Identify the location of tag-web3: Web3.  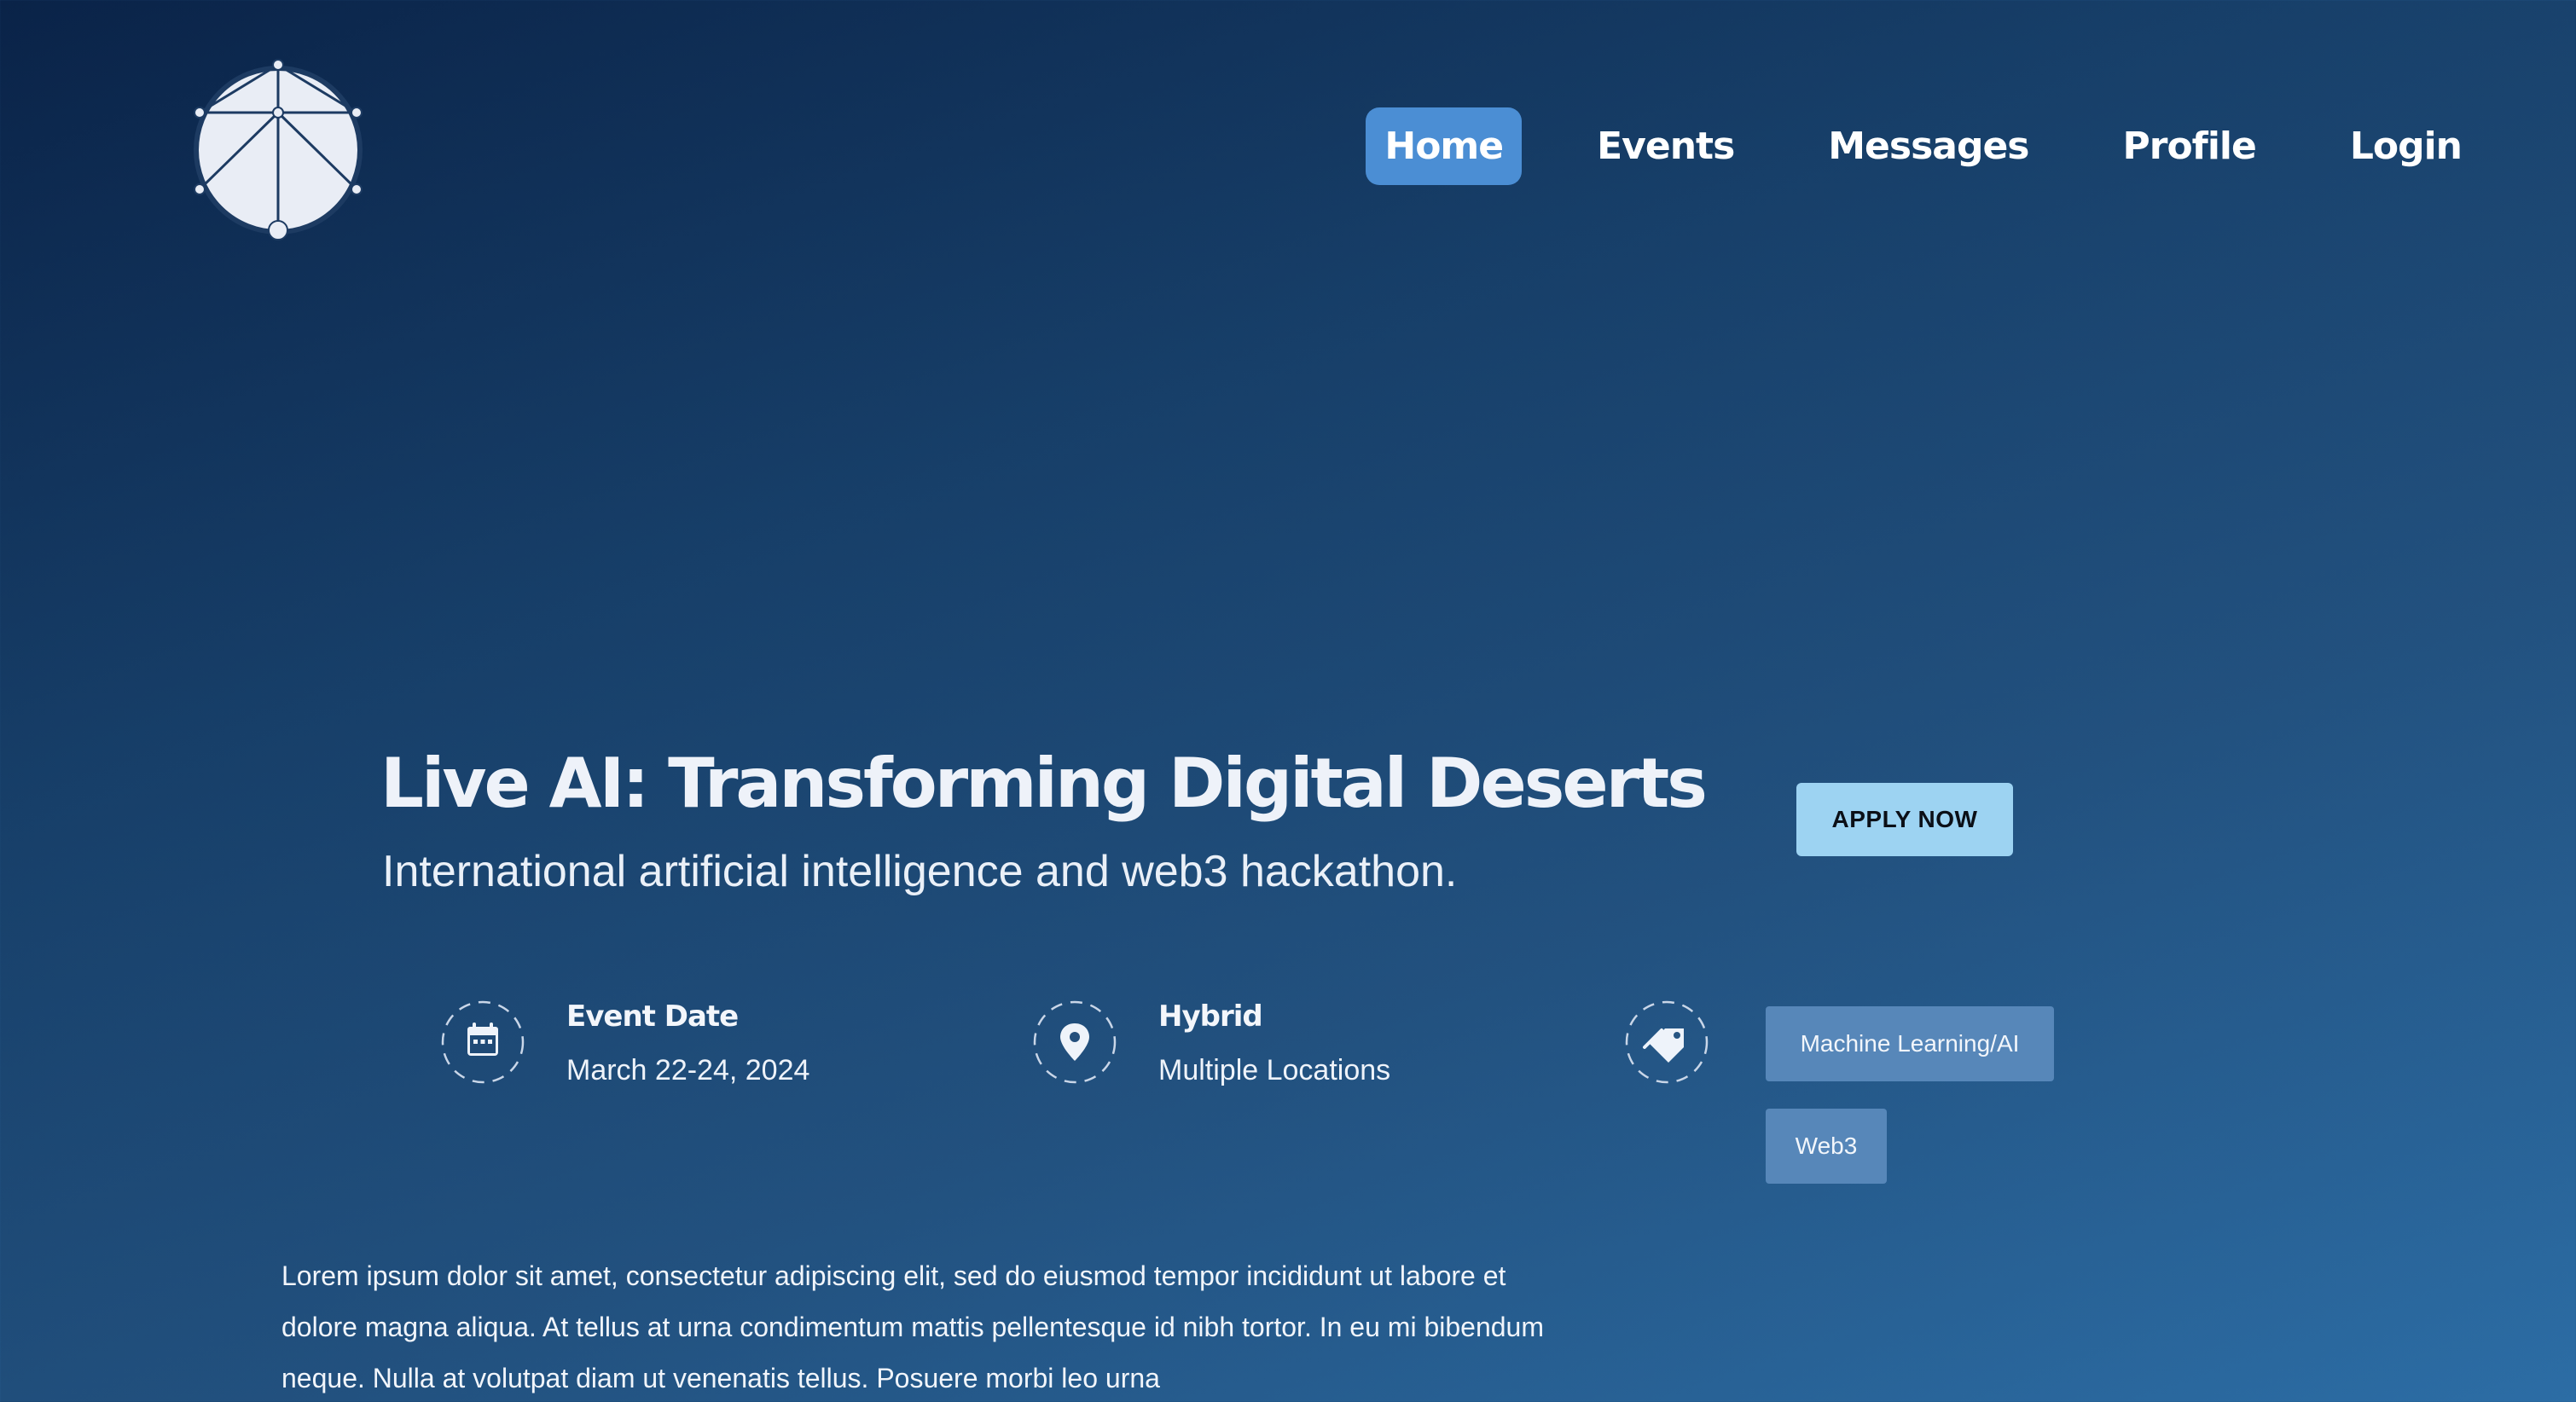
(1826, 1146).